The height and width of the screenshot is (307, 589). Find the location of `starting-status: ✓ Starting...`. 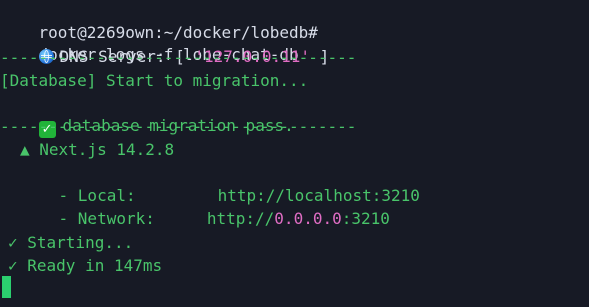

starting-status: ✓ Starting... is located at coordinates (71, 242).